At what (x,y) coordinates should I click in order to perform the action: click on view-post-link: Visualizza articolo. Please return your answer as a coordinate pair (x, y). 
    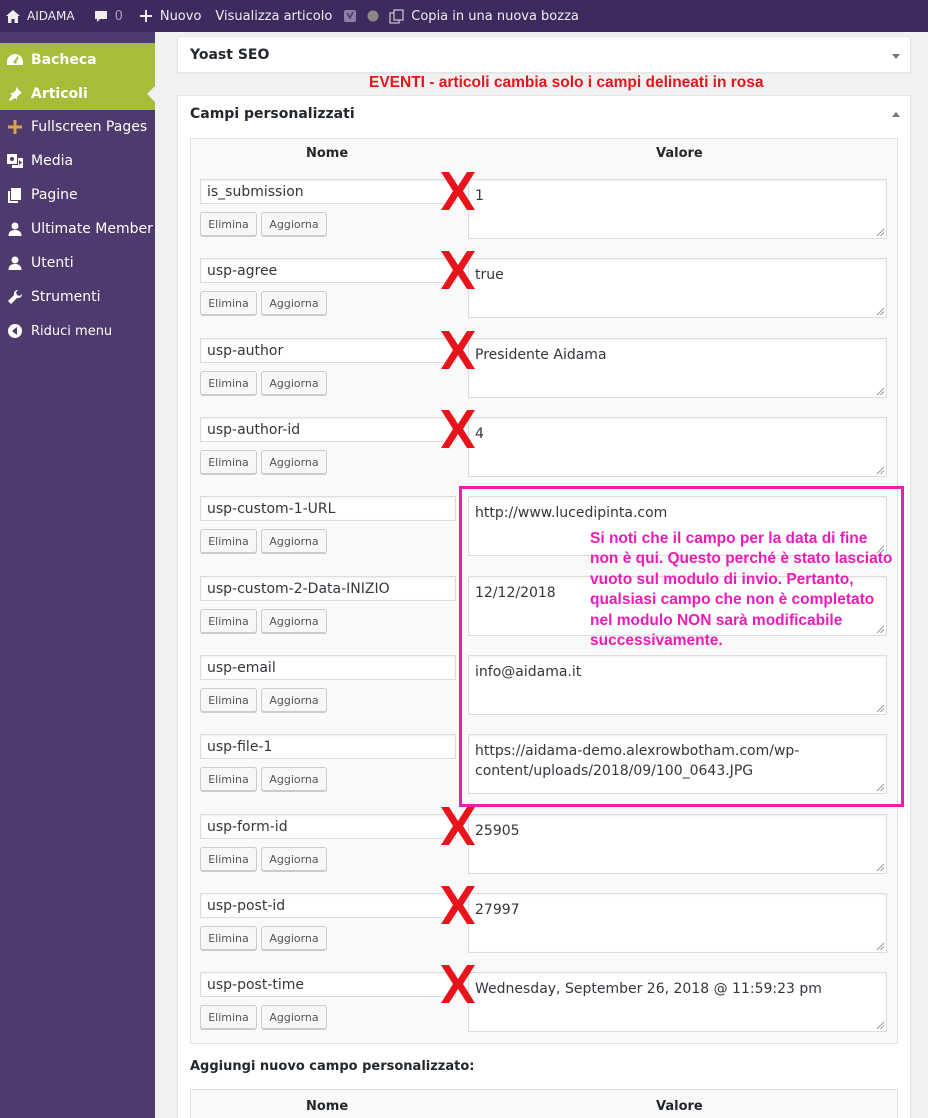
    Looking at the image, I should click on (273, 16).